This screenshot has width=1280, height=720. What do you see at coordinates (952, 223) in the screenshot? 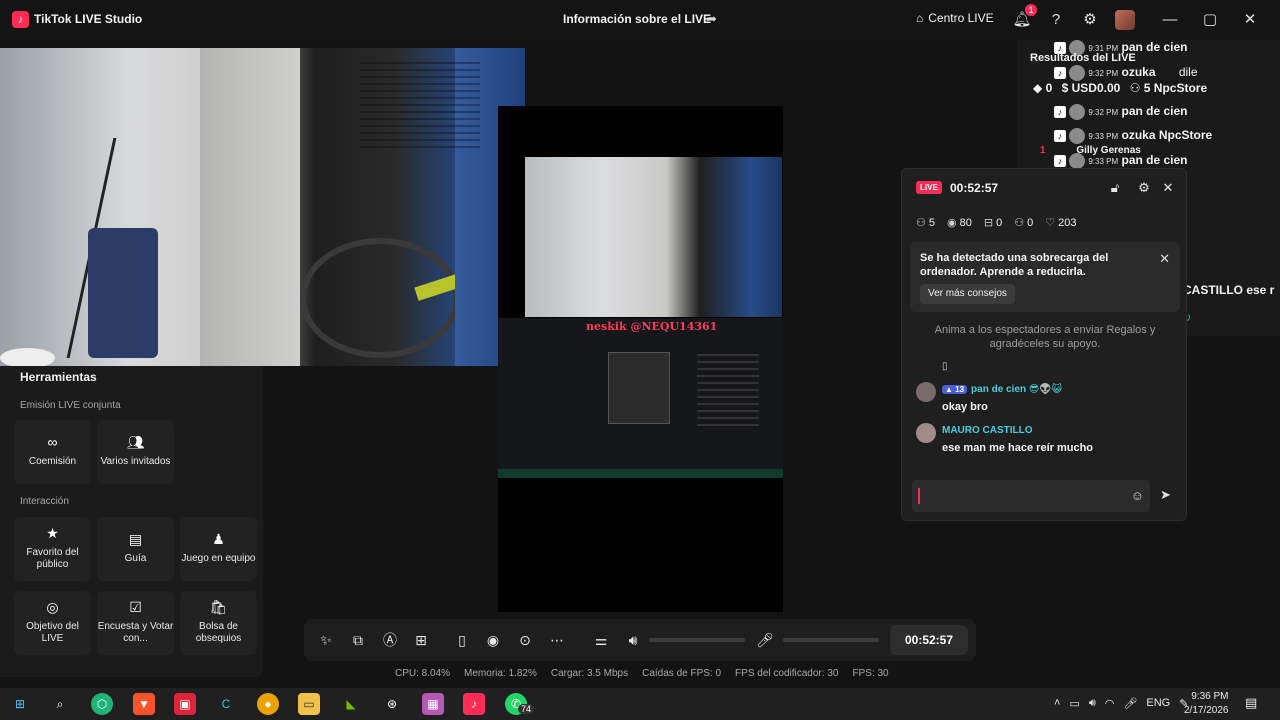
I see `eye-icon: ◉` at bounding box center [952, 223].